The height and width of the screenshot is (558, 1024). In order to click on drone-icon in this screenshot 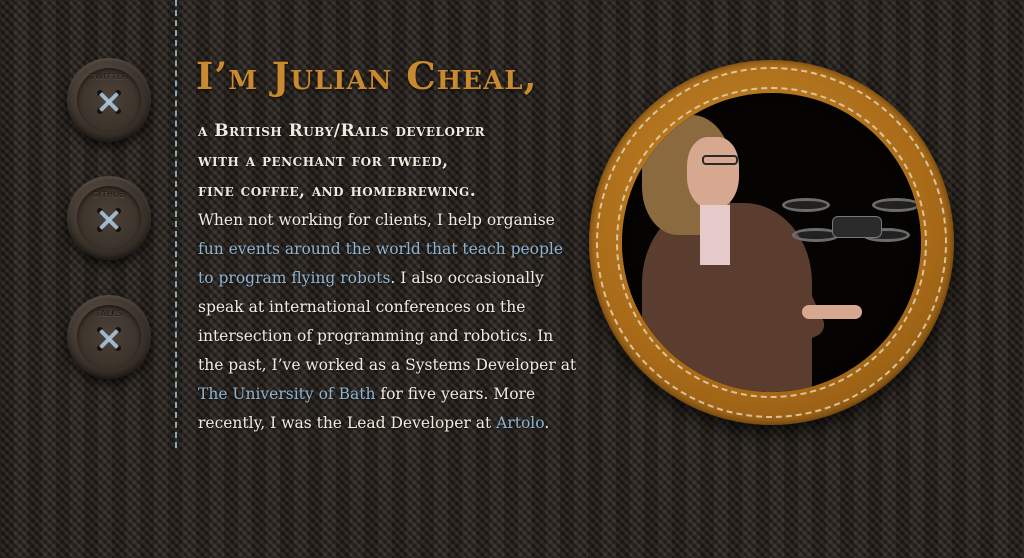, I will do `click(851, 223)`.